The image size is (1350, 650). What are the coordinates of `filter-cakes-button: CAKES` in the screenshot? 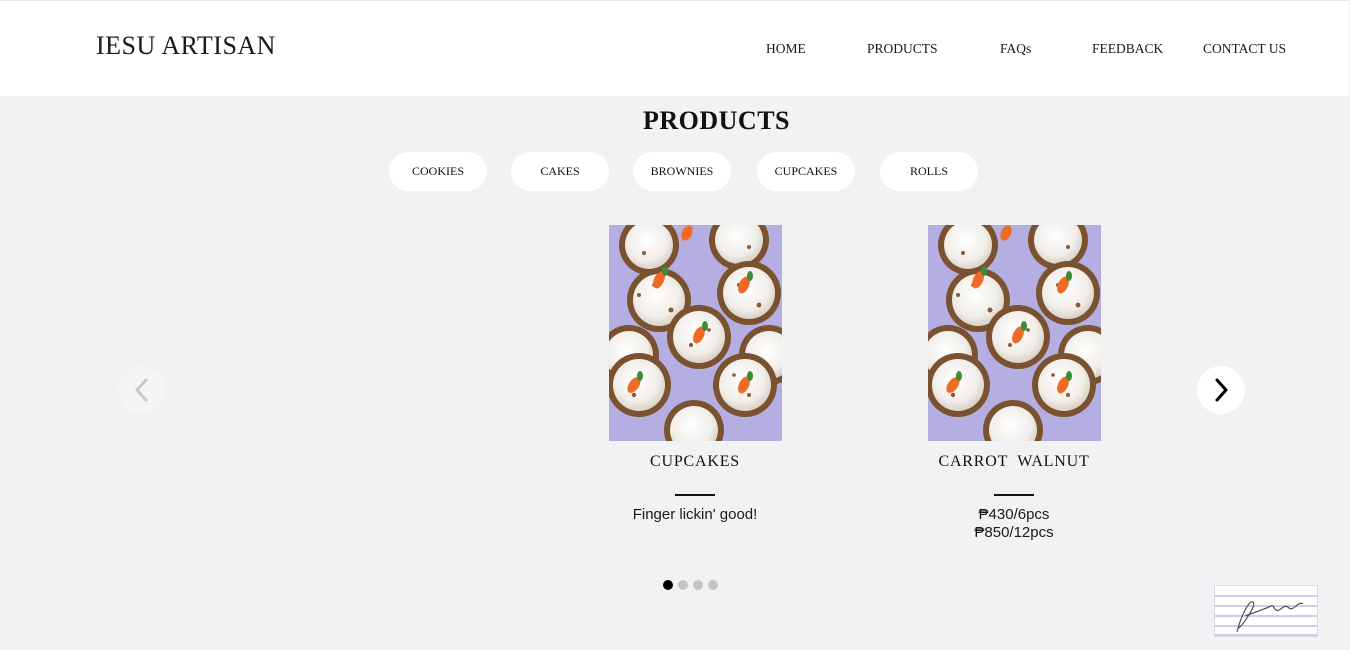 It's located at (560, 171).